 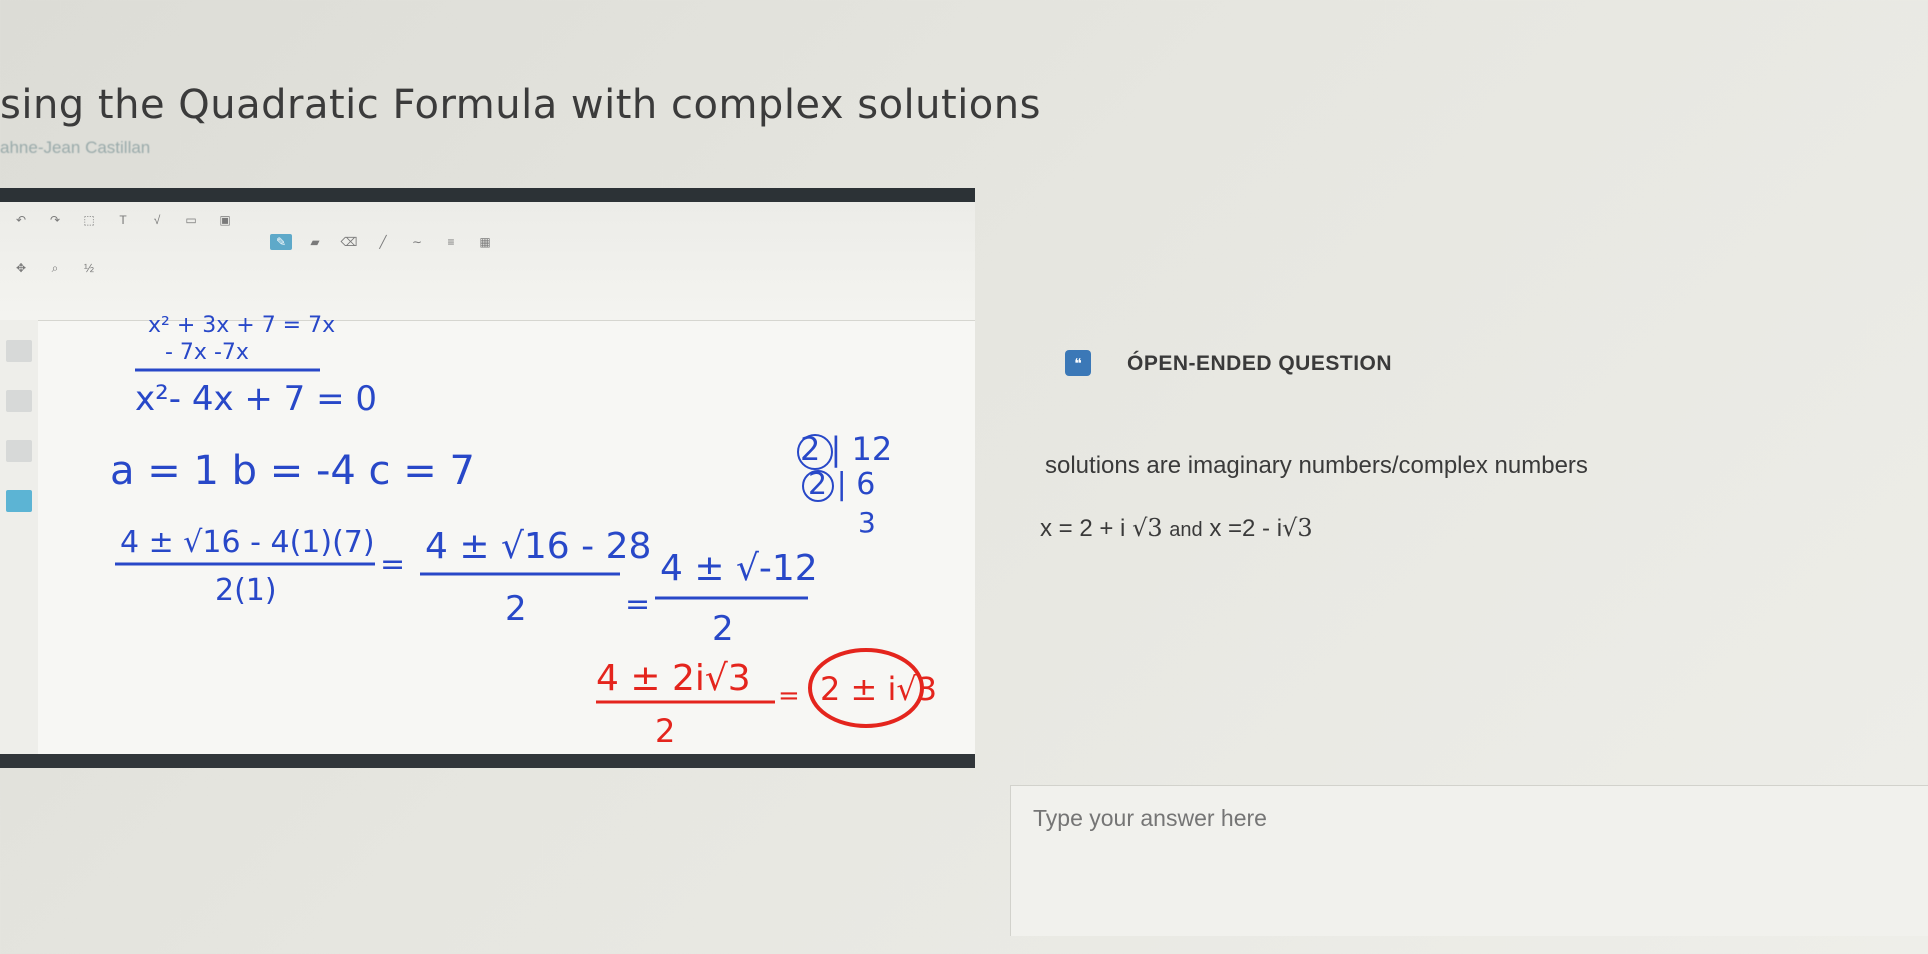 I want to click on answer-x2: x =2 - i, so click(x=1246, y=528).